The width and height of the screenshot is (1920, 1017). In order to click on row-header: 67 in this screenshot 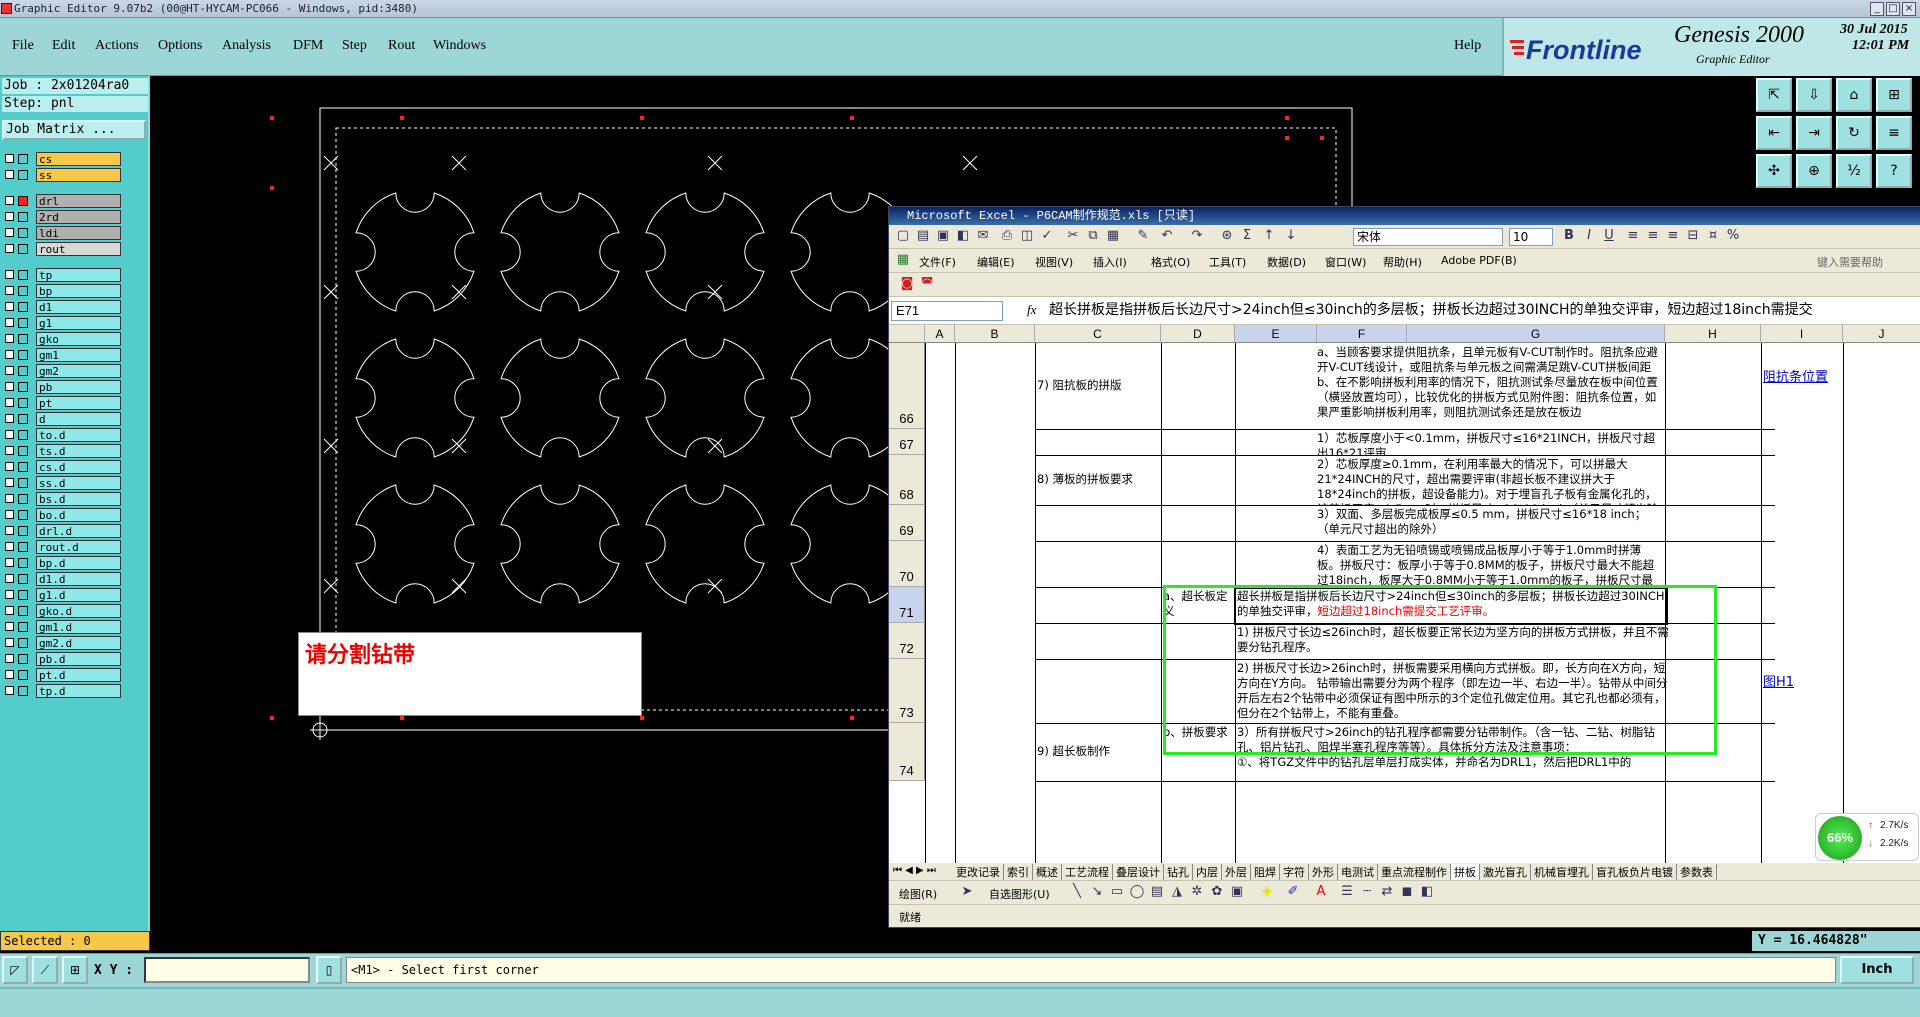, I will do `click(907, 442)`.